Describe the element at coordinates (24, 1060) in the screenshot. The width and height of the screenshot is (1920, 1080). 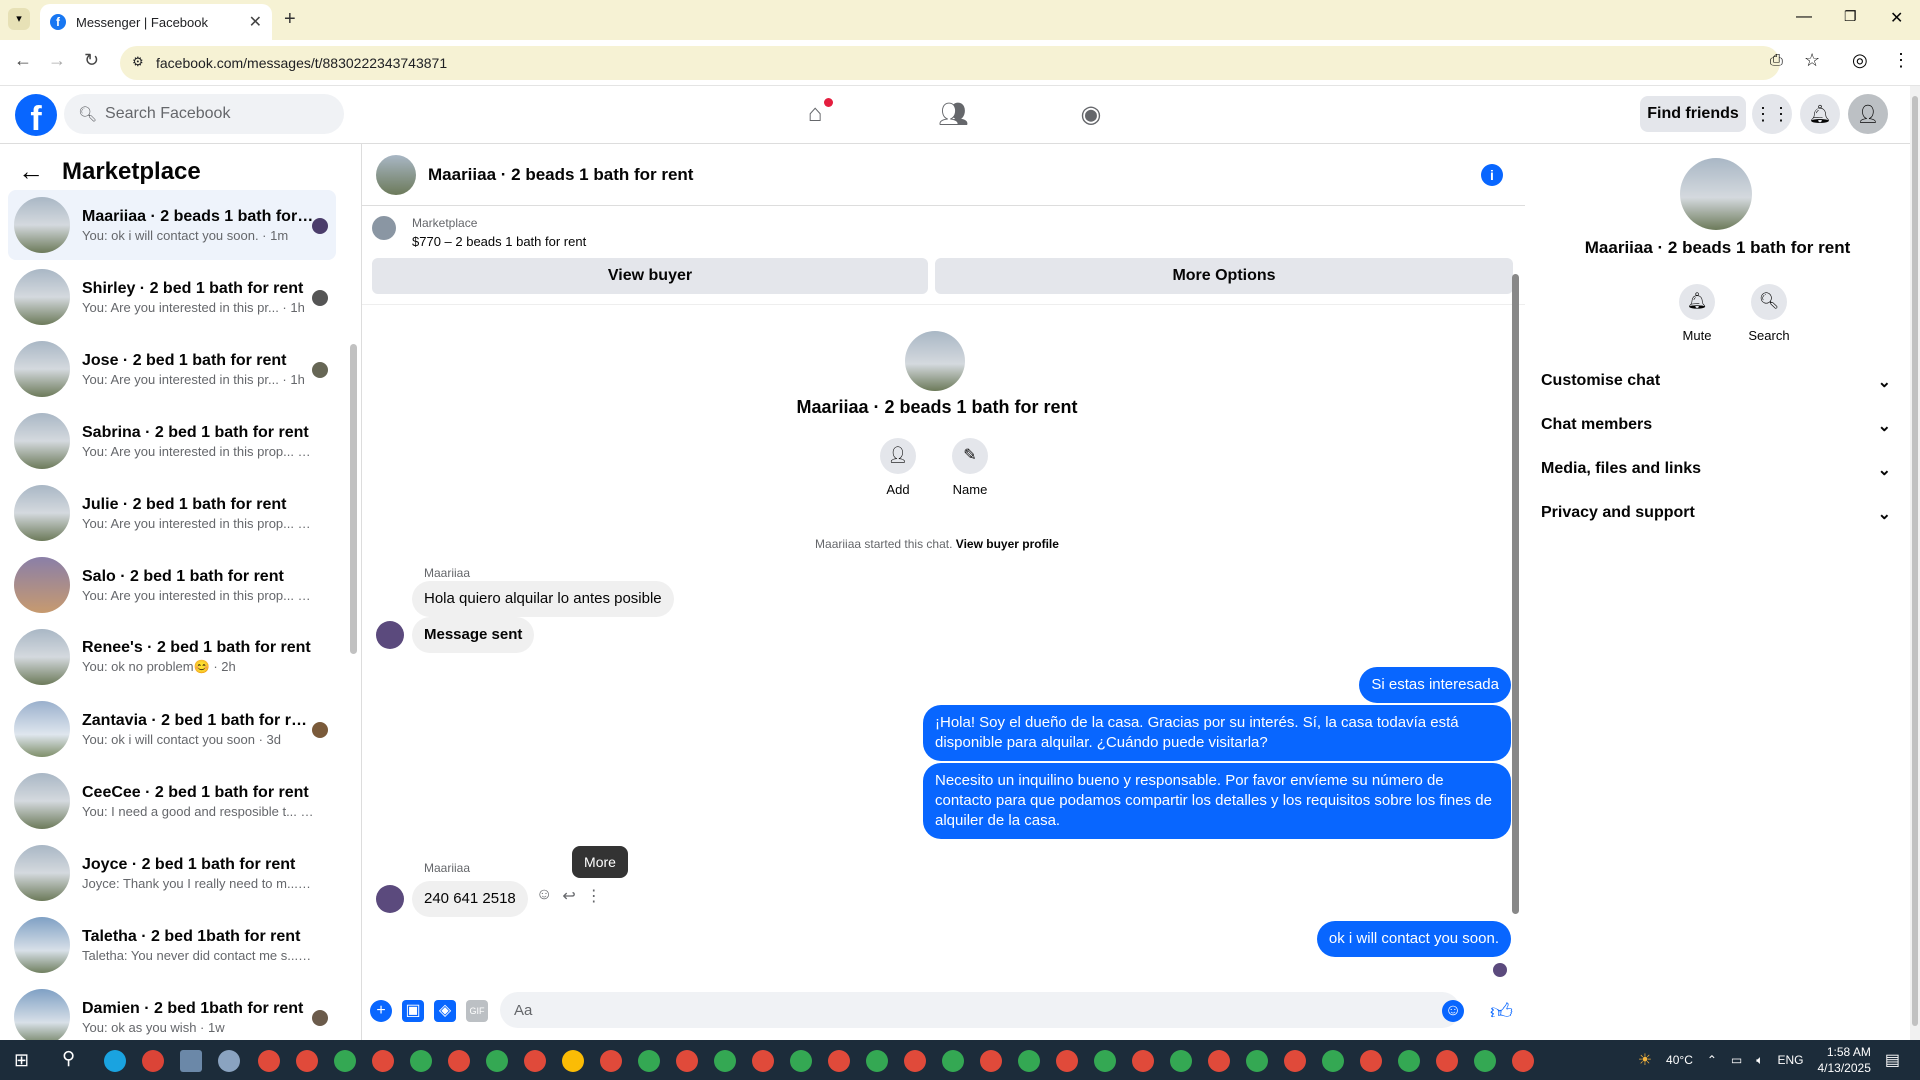
I see `windows-start-icon: ⊞` at that location.